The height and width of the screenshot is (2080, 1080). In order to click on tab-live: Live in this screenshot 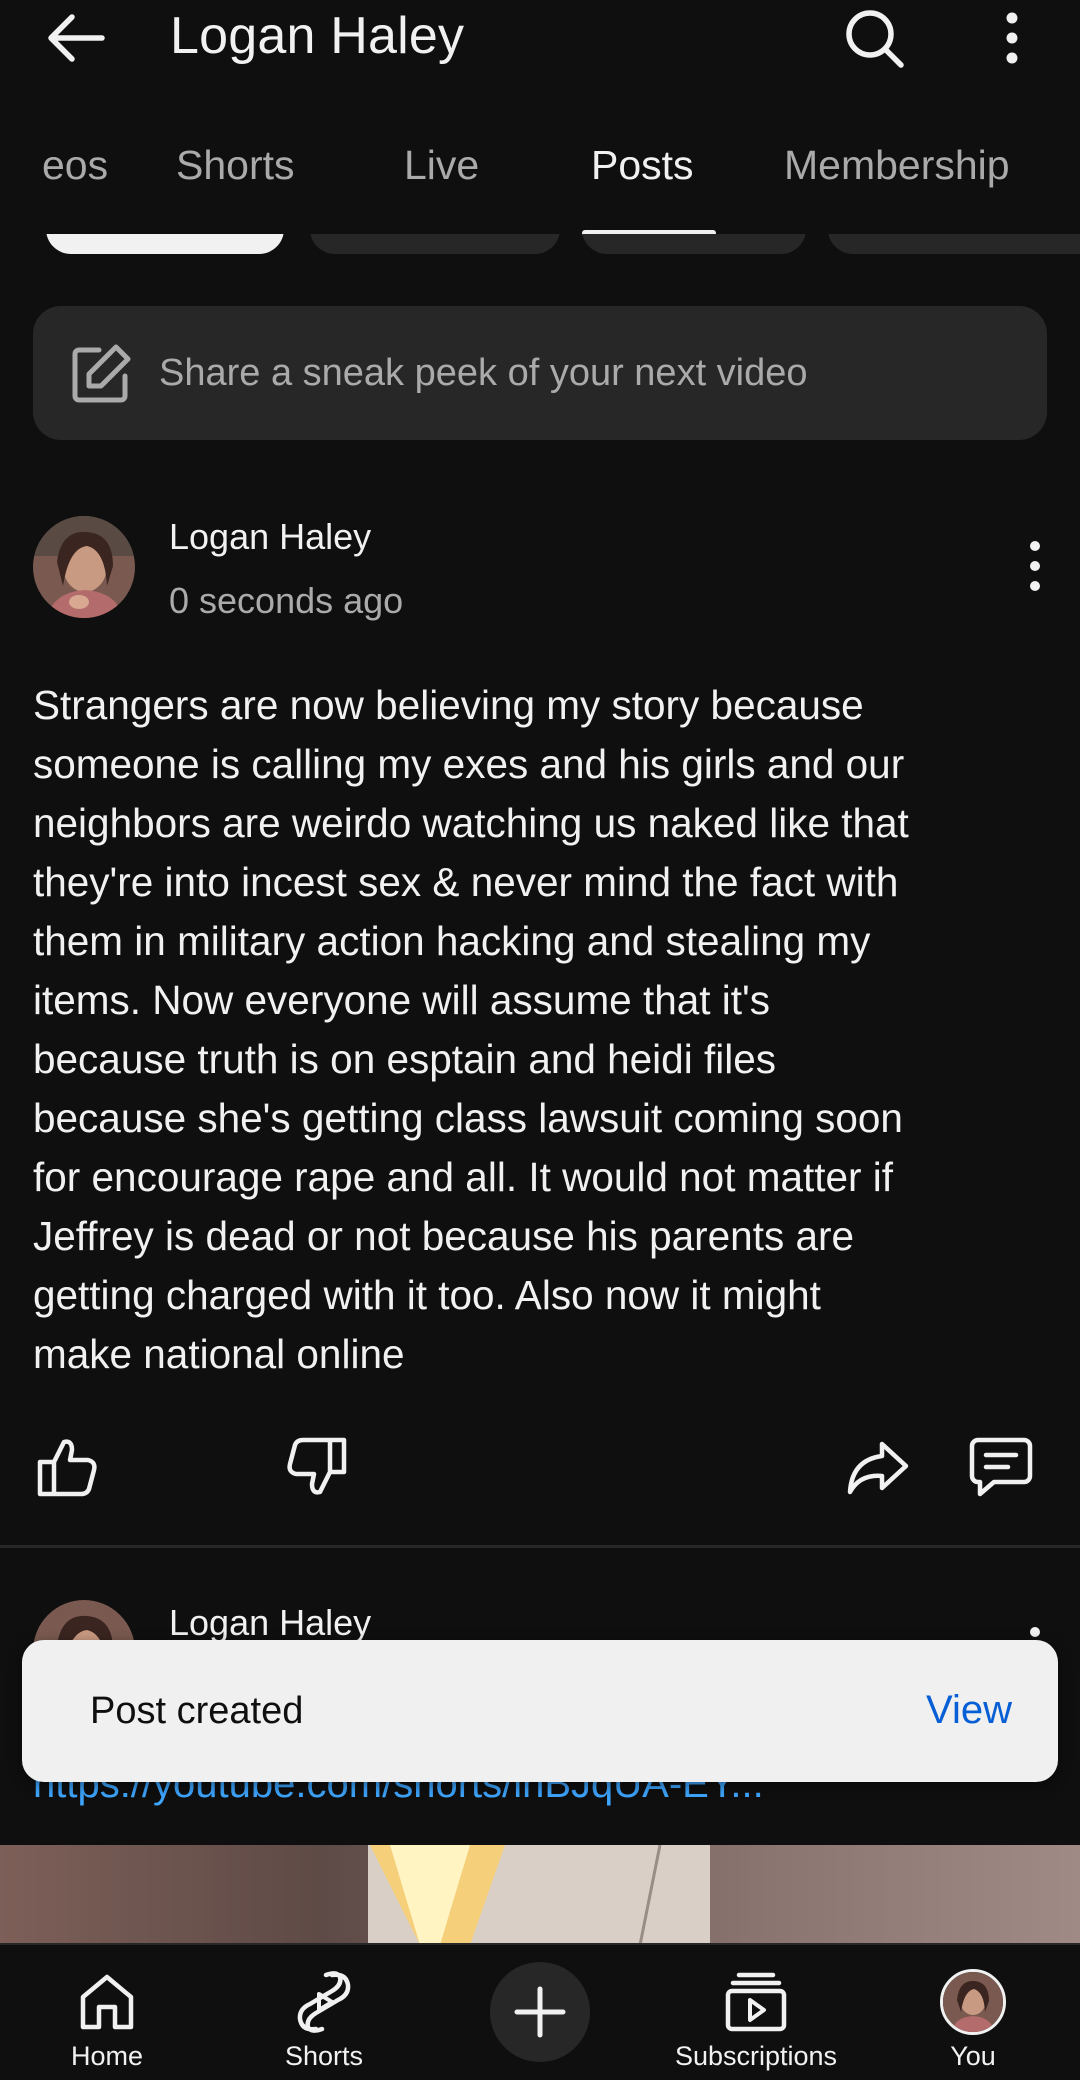, I will do `click(441, 165)`.